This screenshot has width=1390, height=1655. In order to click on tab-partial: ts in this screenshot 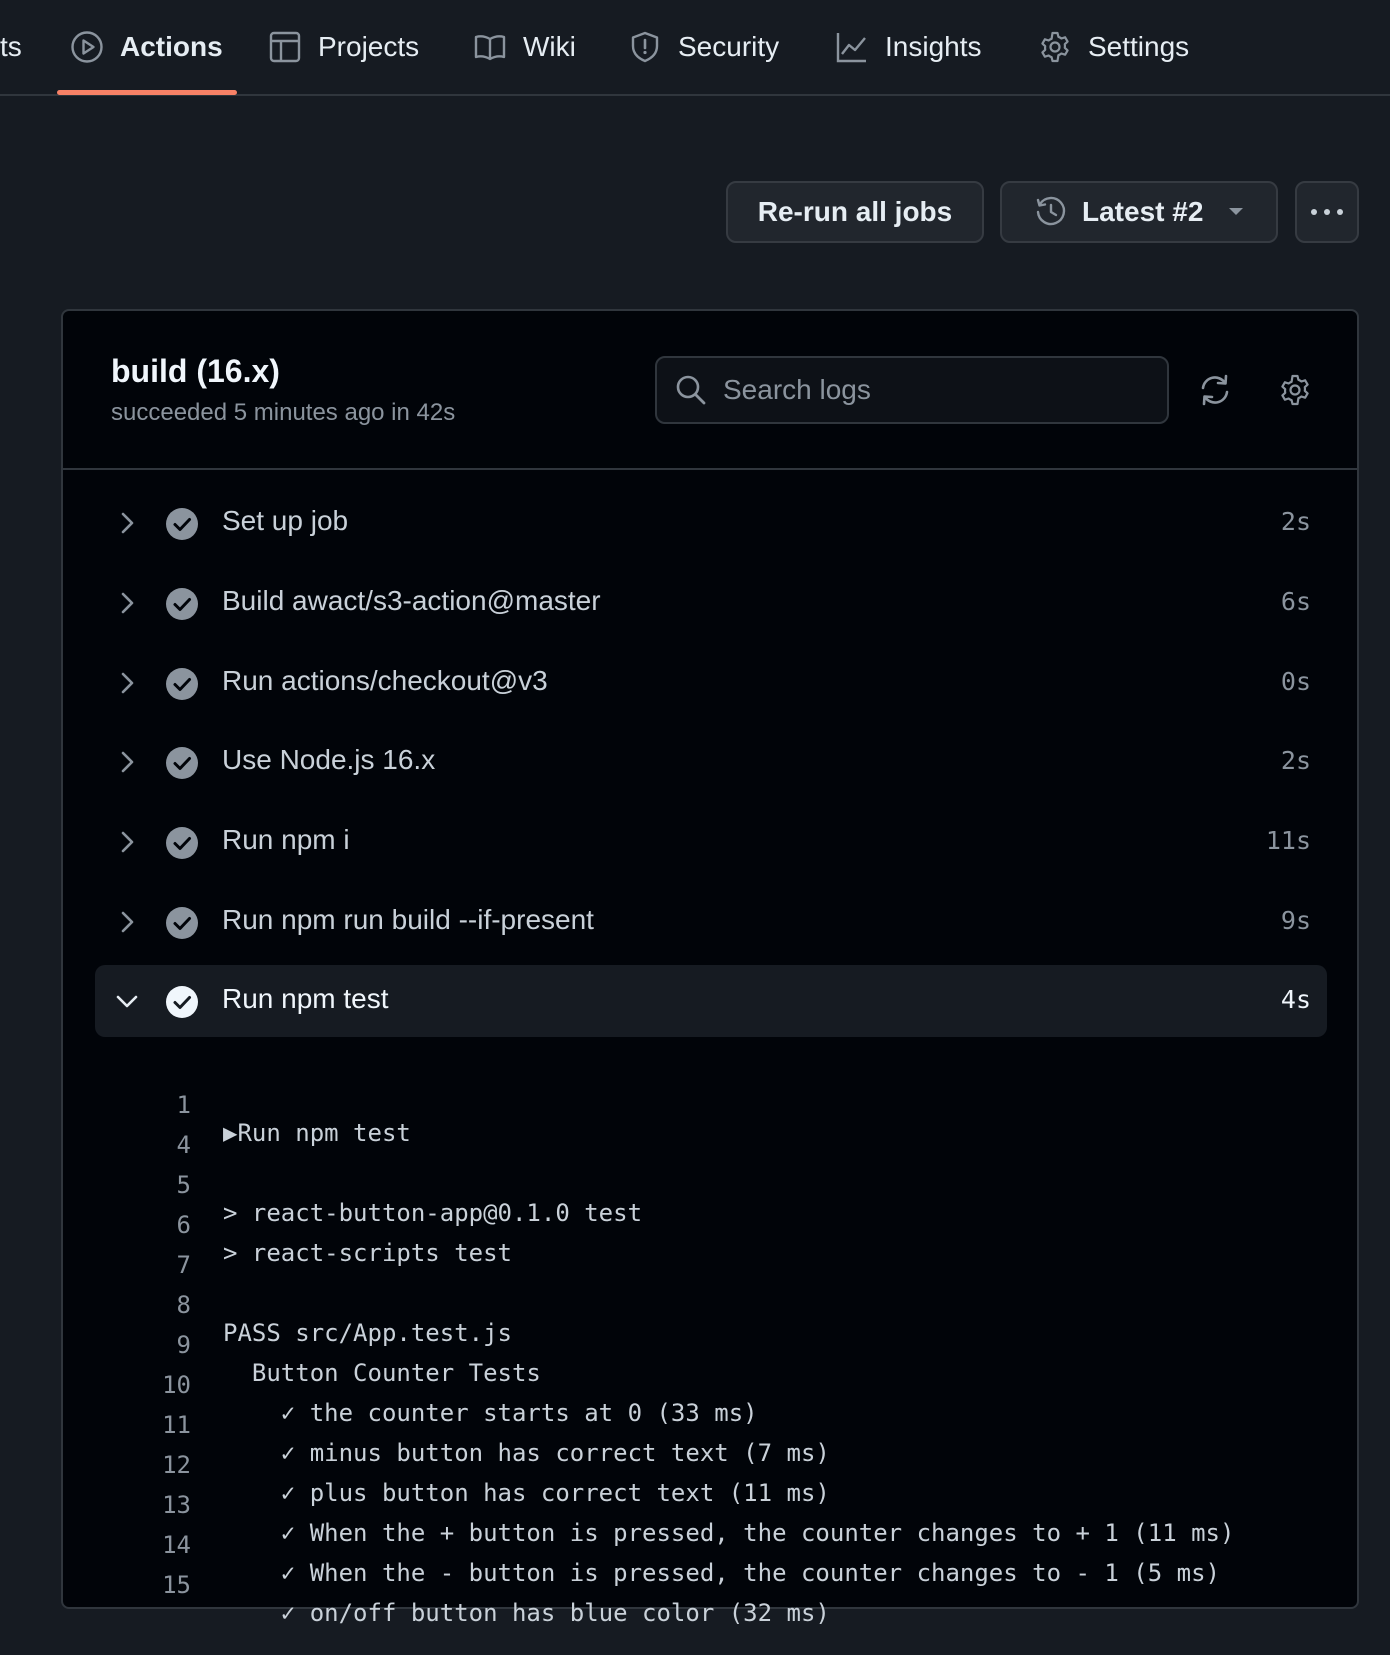, I will do `click(11, 47)`.